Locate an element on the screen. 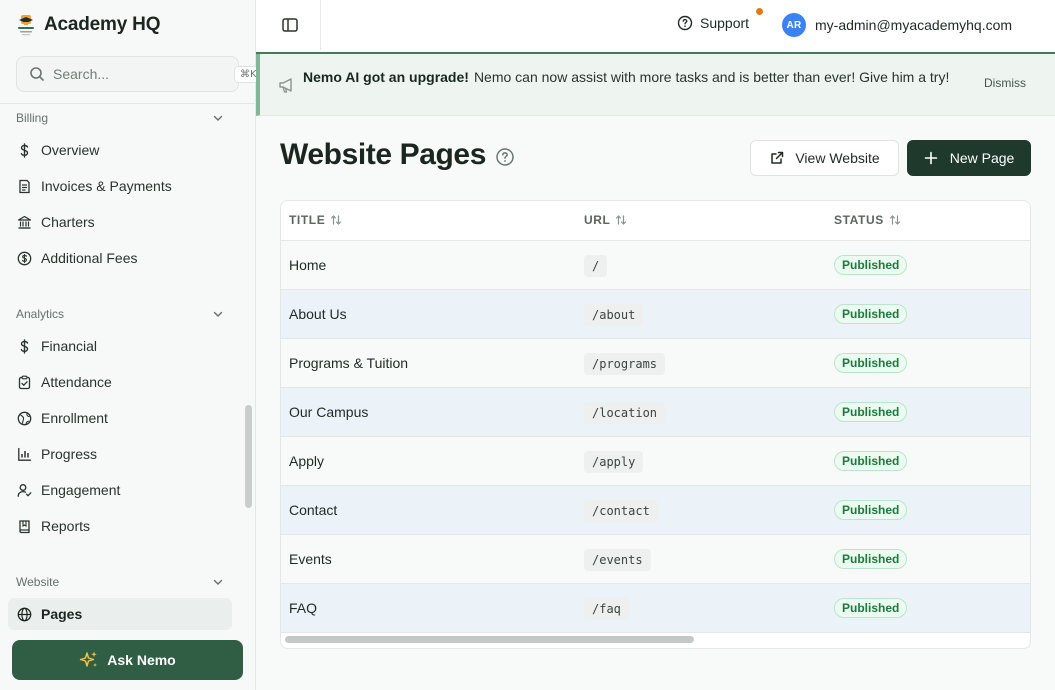 The width and height of the screenshot is (1055, 690). column-label: URL is located at coordinates (597, 220).